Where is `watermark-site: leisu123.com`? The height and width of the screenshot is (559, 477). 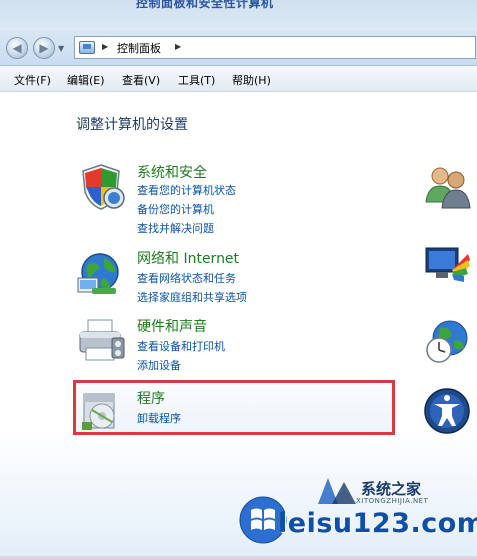
watermark-site: leisu123.com is located at coordinates (377, 523).